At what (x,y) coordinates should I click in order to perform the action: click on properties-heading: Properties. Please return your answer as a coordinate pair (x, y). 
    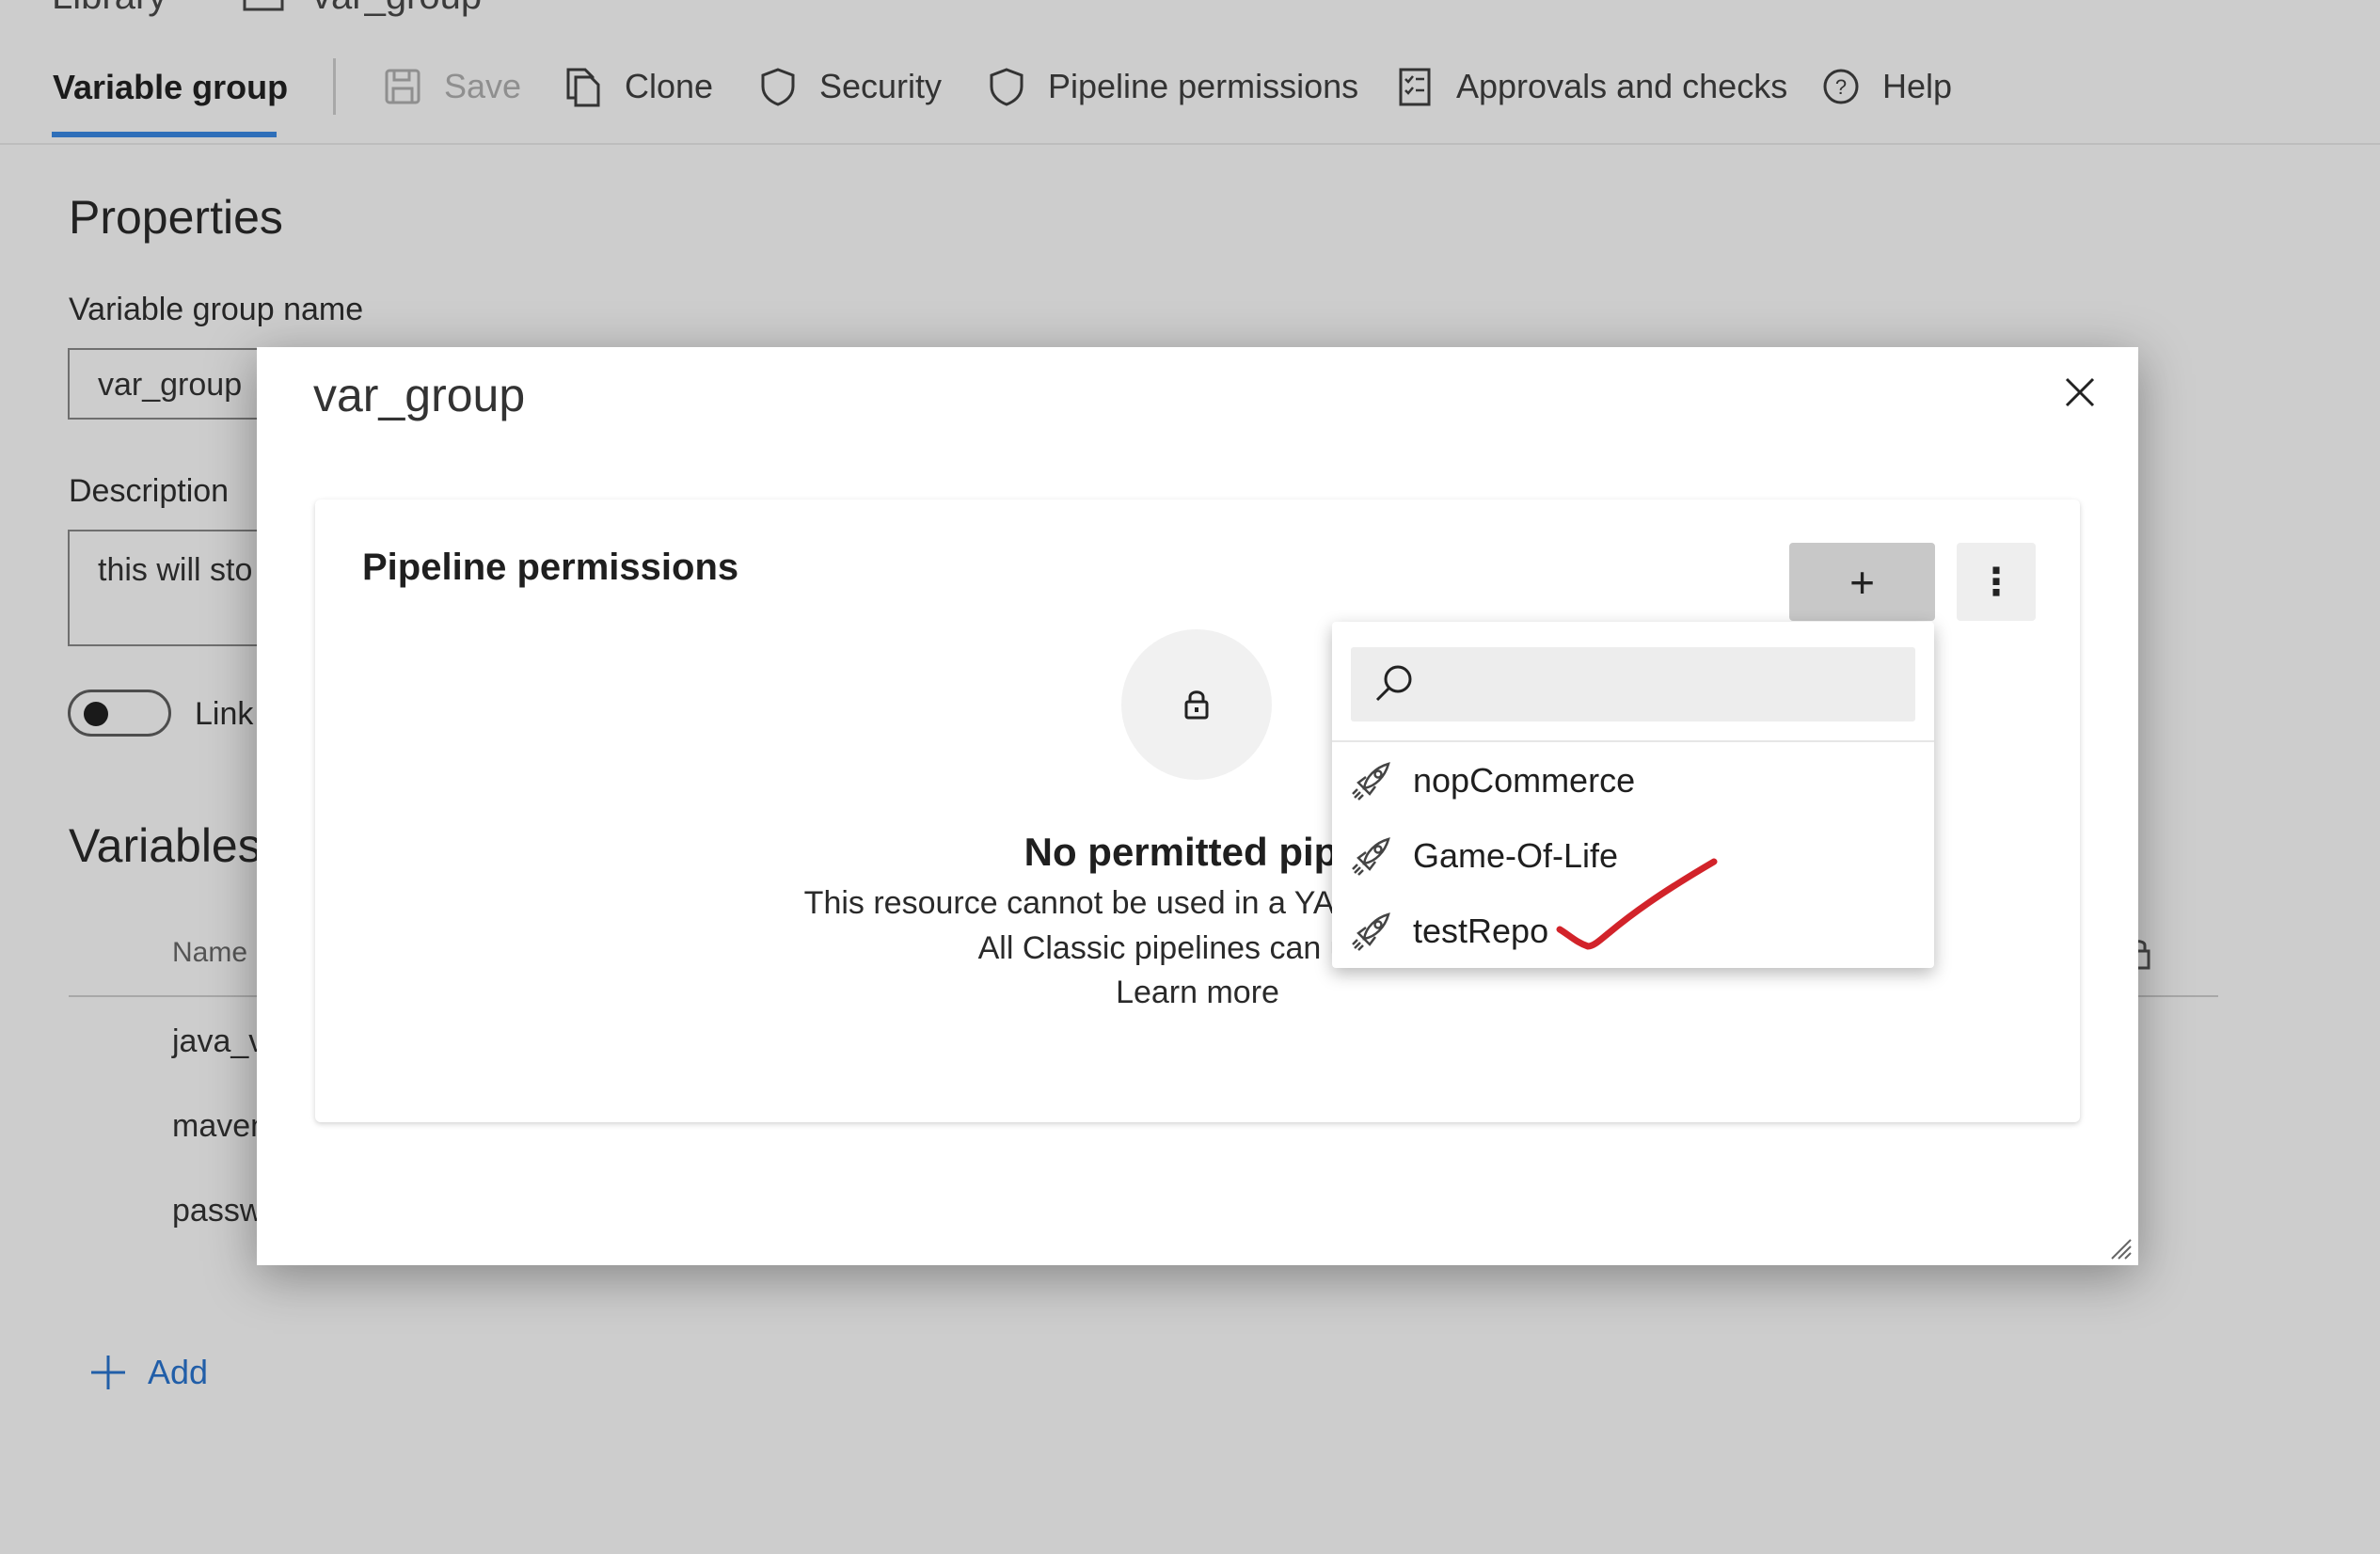
    Looking at the image, I should click on (176, 218).